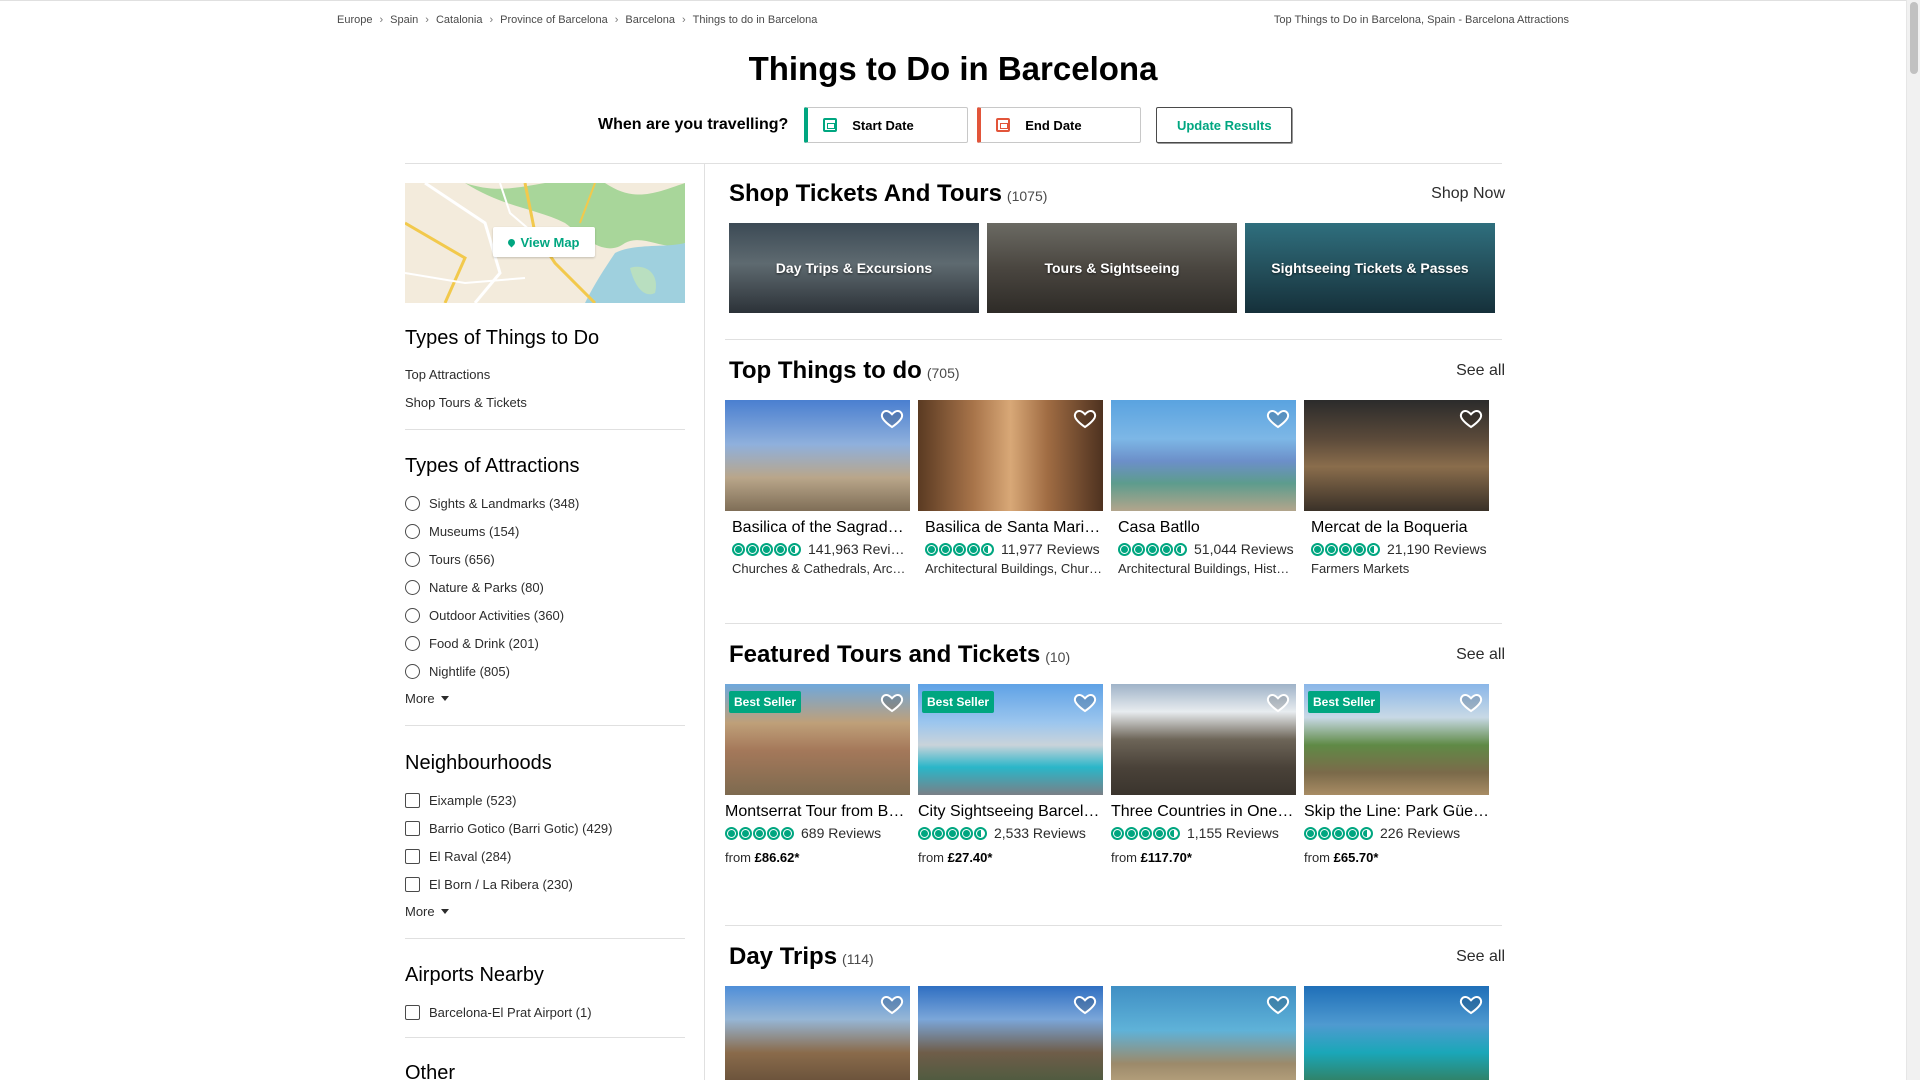 This screenshot has height=1080, width=1920. I want to click on top-see-all-link: See all, so click(1480, 371).